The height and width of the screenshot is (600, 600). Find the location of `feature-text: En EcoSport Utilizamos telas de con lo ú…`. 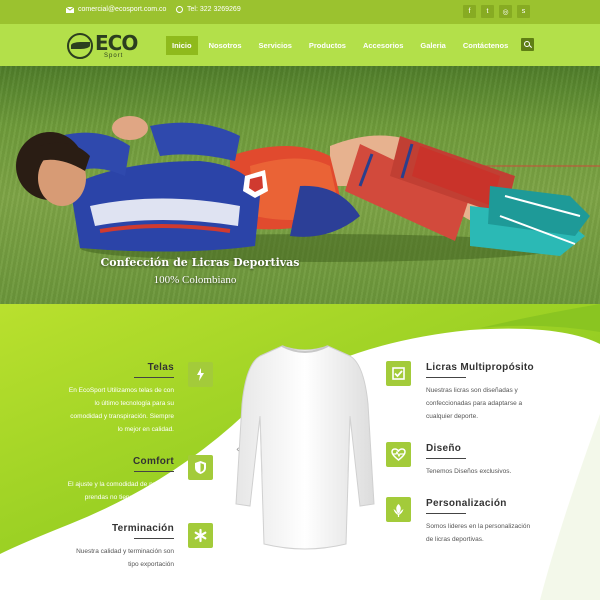

feature-text: En EcoSport Utilizamos telas de con lo ú… is located at coordinates (121, 410).